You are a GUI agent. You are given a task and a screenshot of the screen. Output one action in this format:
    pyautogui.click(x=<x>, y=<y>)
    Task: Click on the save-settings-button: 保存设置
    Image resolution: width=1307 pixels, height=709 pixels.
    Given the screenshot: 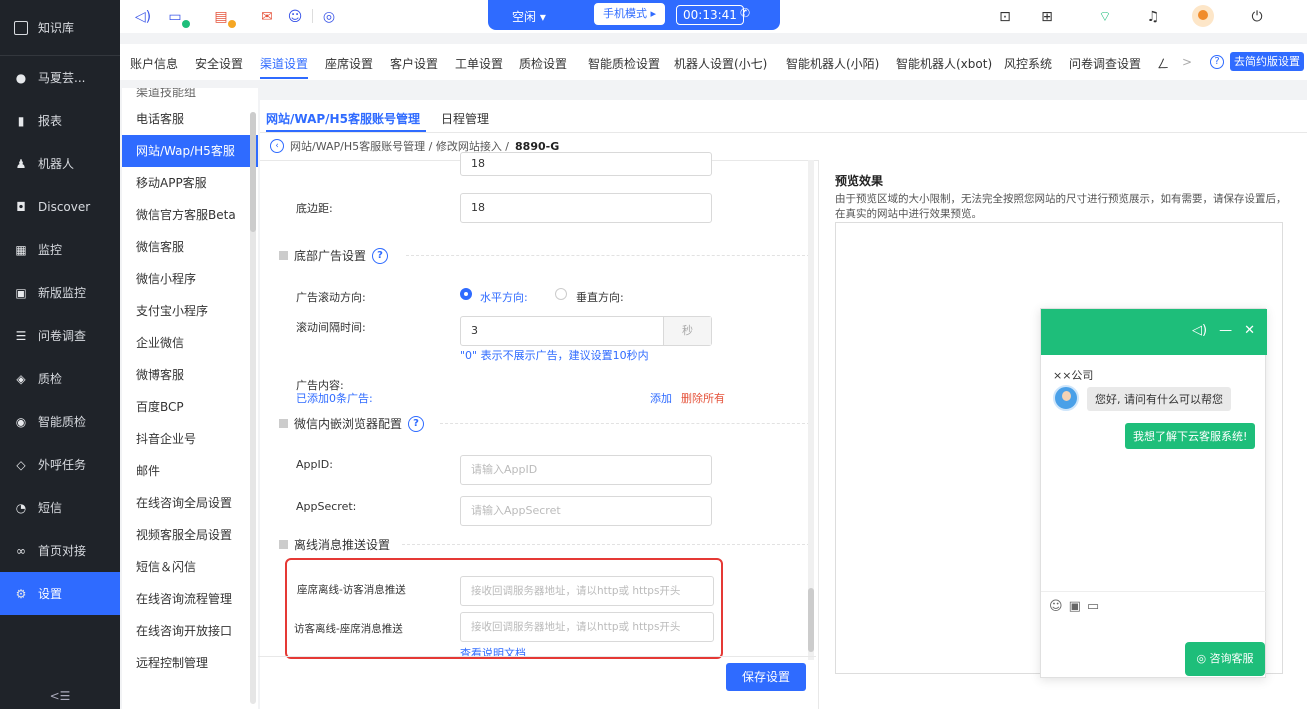 What is the action you would take?
    pyautogui.click(x=766, y=677)
    